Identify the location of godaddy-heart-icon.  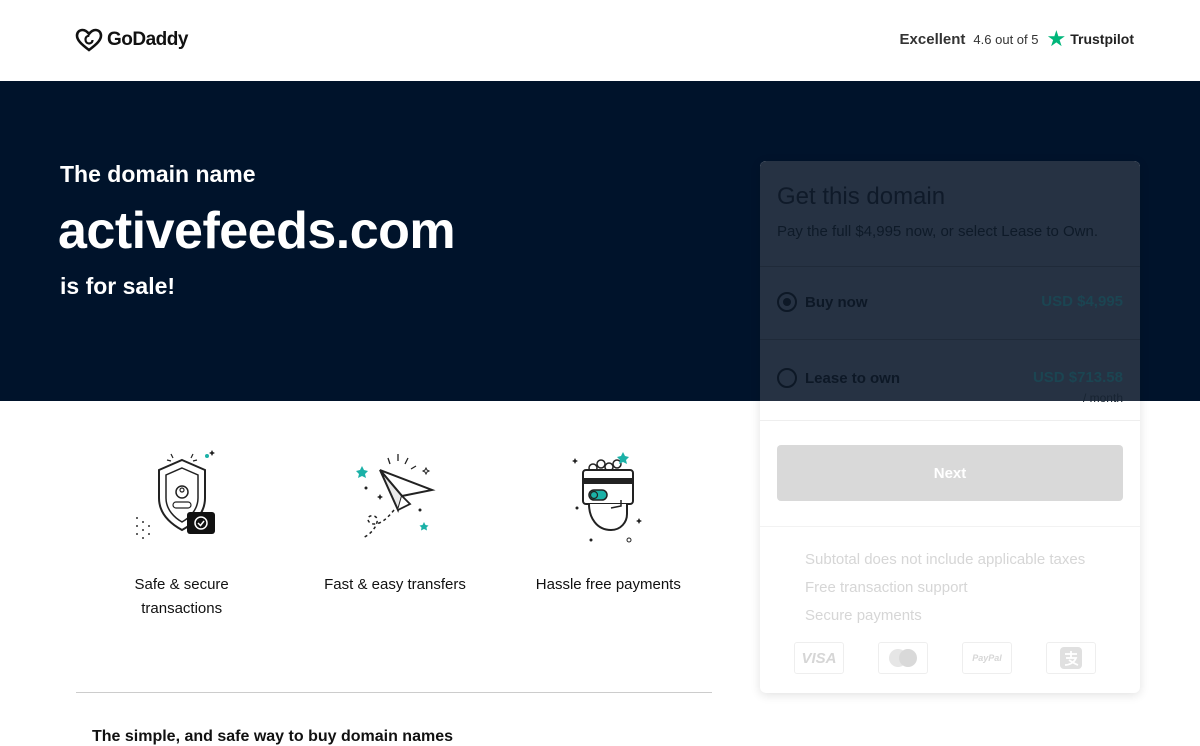
(89, 40).